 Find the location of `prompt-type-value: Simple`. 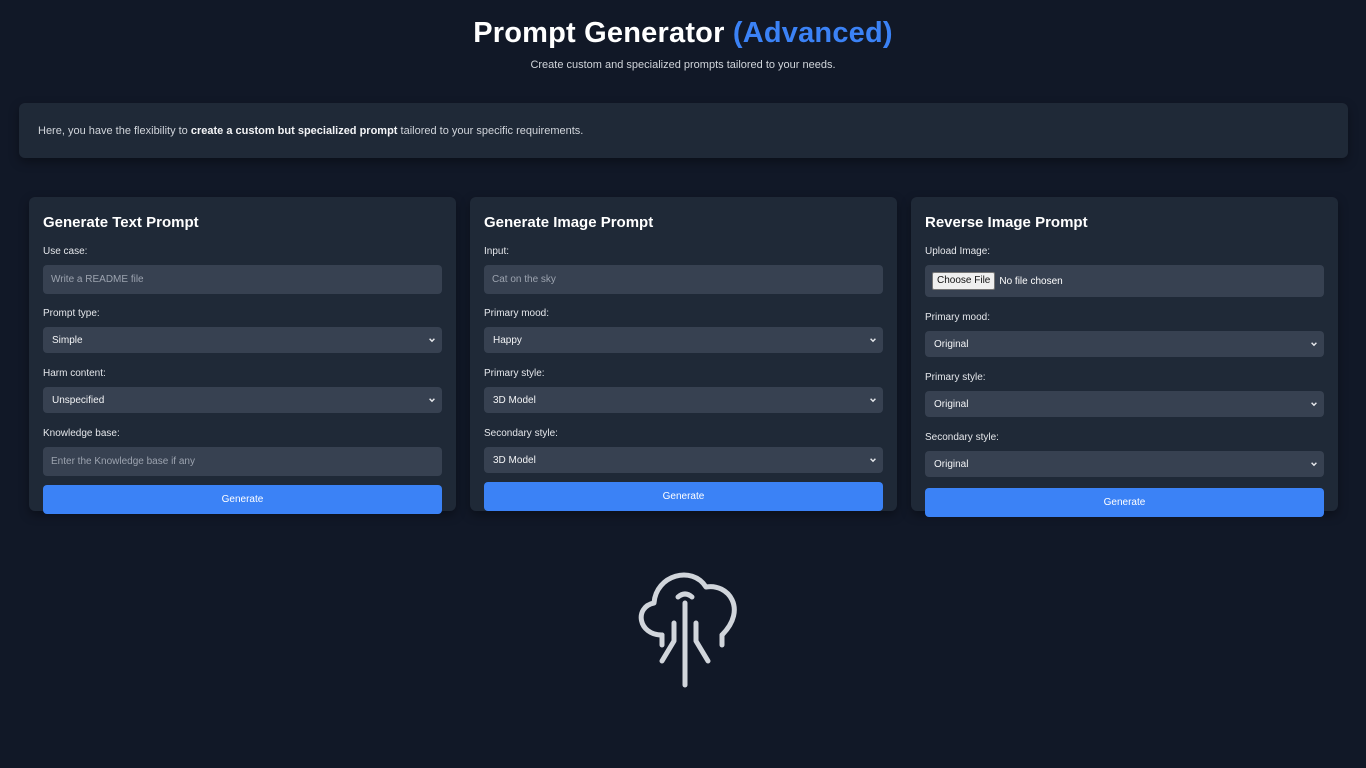

prompt-type-value: Simple is located at coordinates (67, 340).